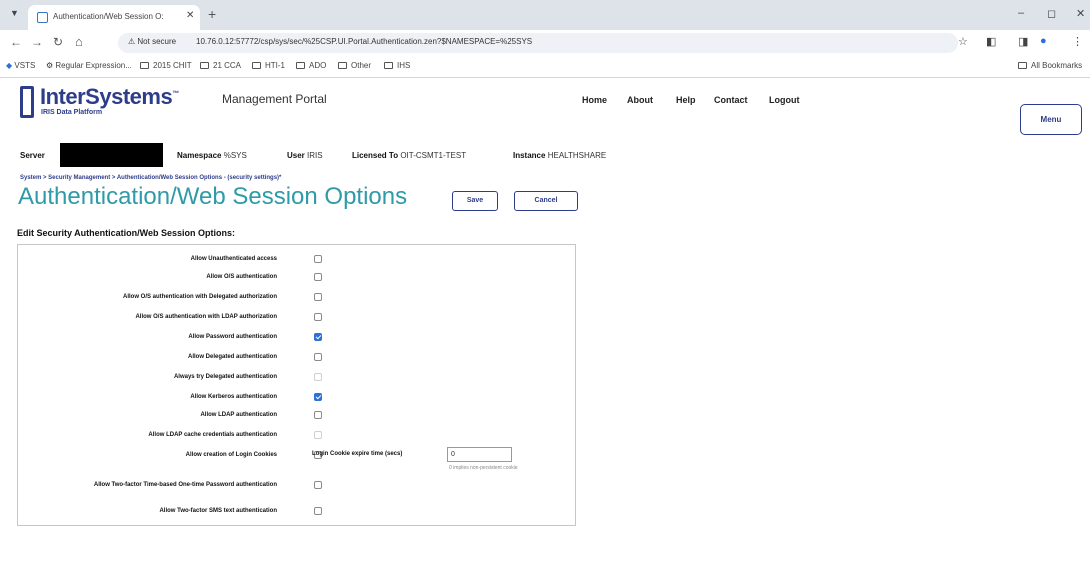  I want to click on nav-logout: Logout, so click(784, 100).